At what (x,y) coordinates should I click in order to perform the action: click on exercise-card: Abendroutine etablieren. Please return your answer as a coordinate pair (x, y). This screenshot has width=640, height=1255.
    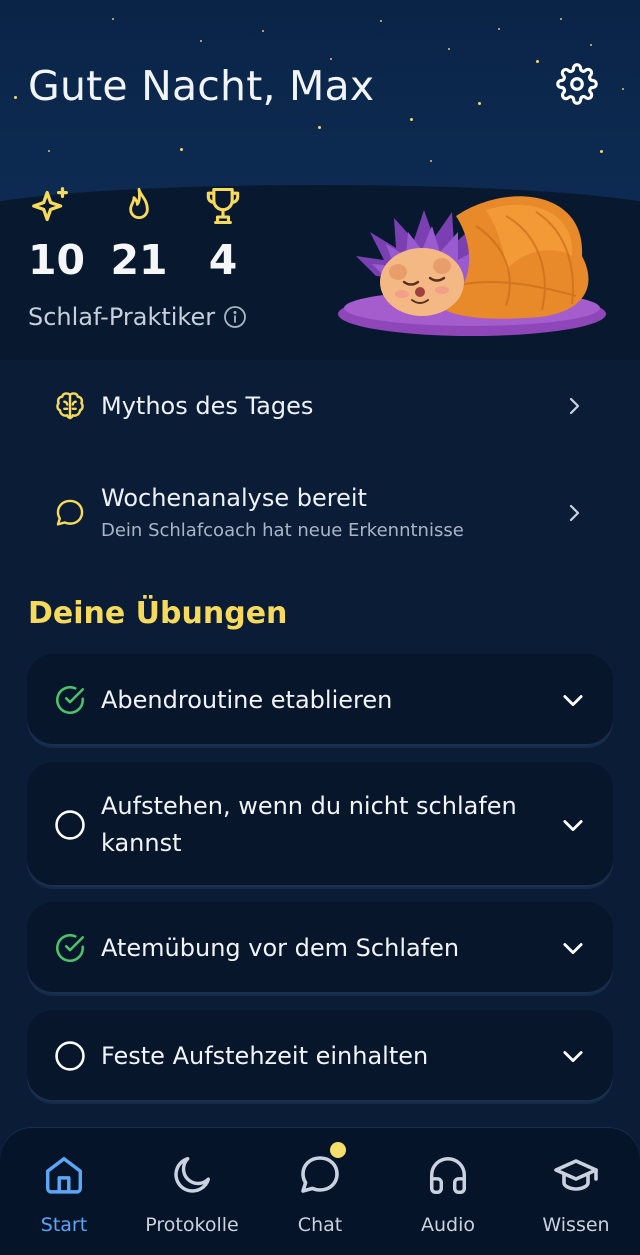
    Looking at the image, I should click on (320, 700).